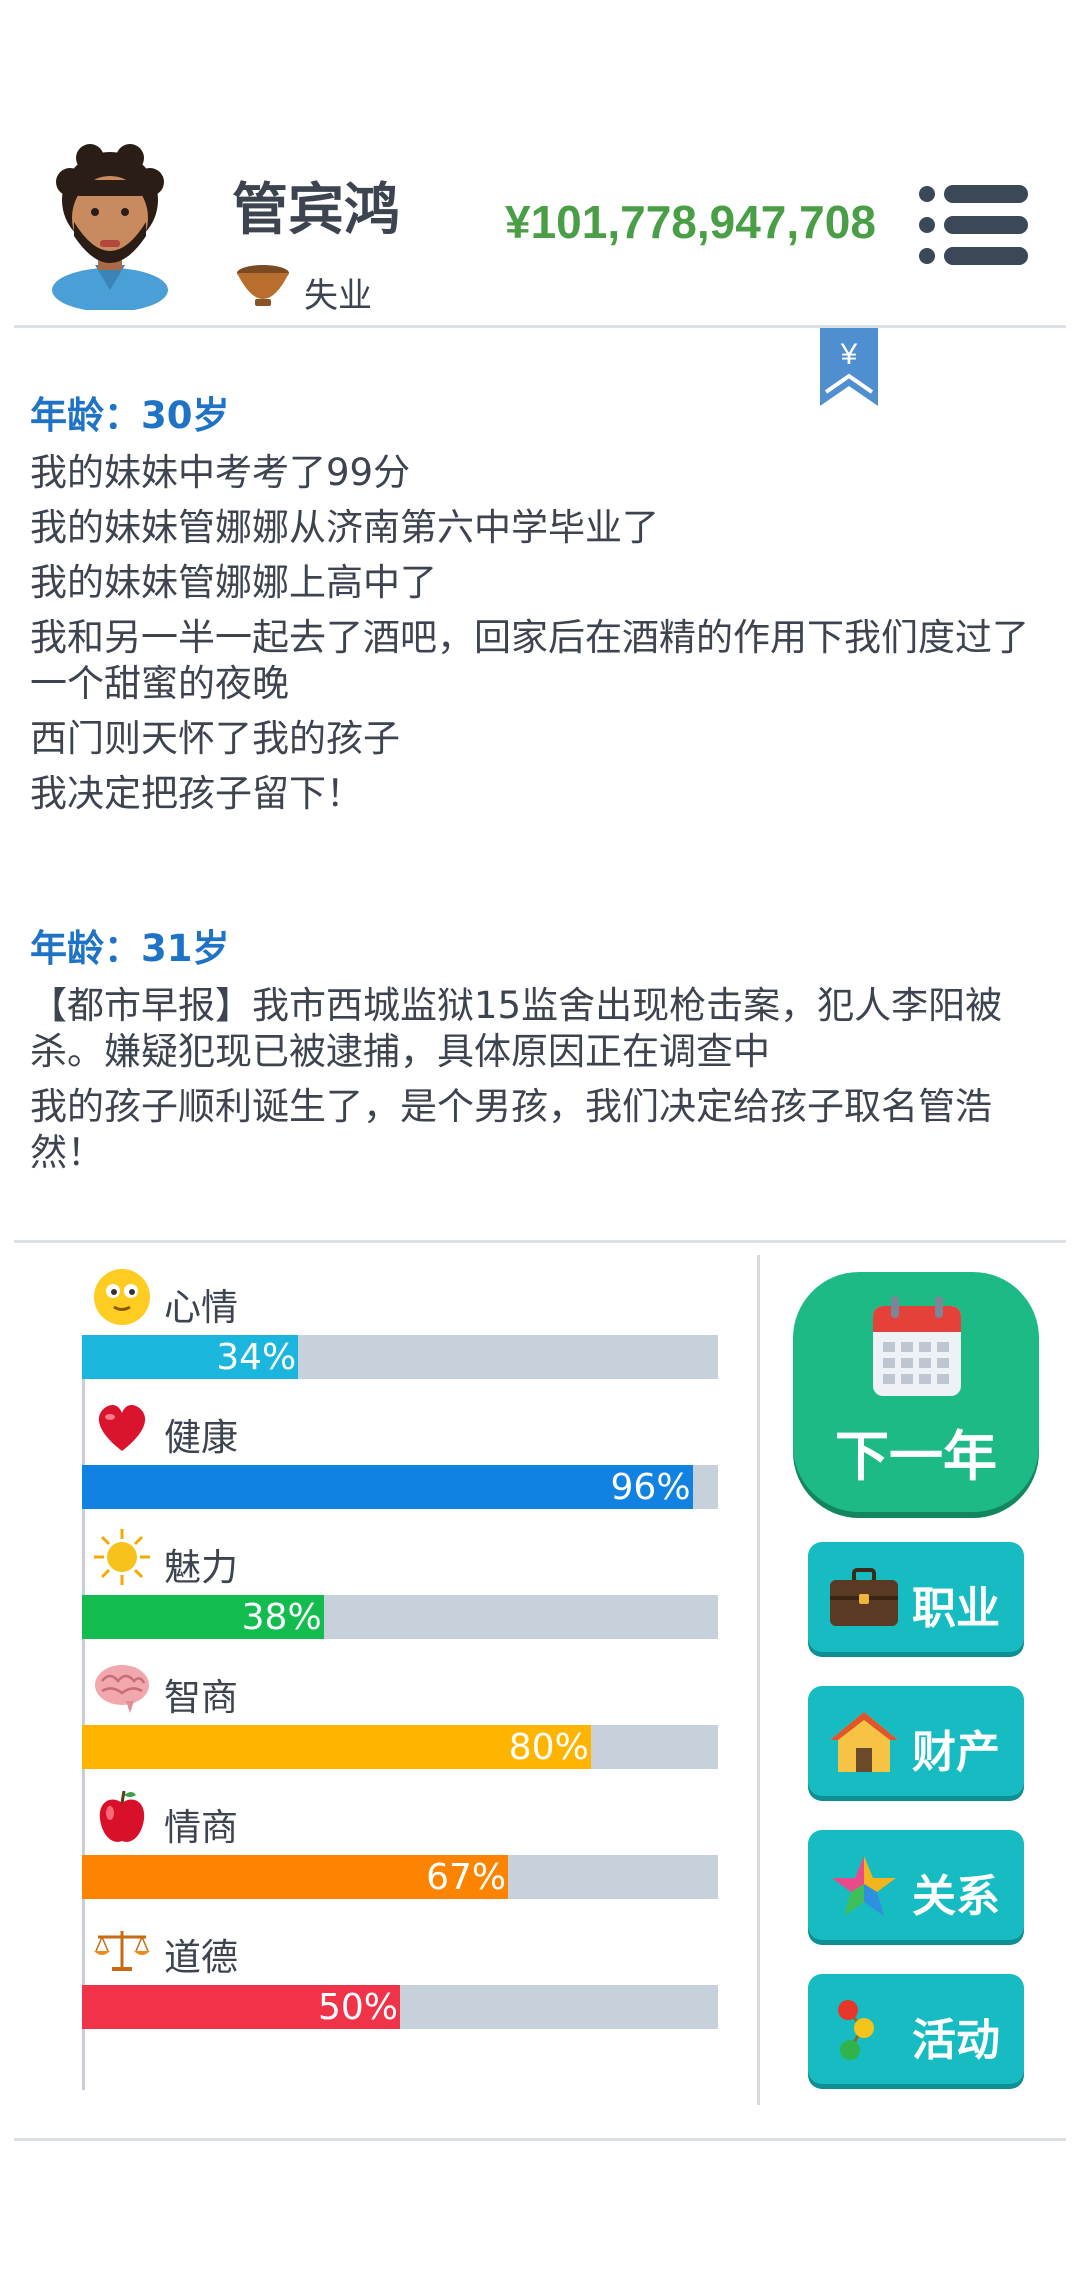 The width and height of the screenshot is (1080, 2280). What do you see at coordinates (548, 1747) in the screenshot?
I see `stat-percent: 80%` at bounding box center [548, 1747].